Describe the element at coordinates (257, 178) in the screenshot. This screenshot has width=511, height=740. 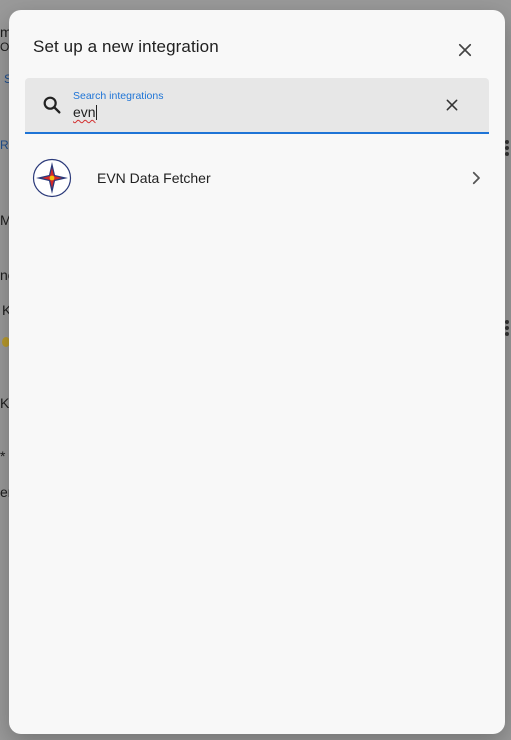
I see `integration-list-item: EVN Data Fetcher` at that location.